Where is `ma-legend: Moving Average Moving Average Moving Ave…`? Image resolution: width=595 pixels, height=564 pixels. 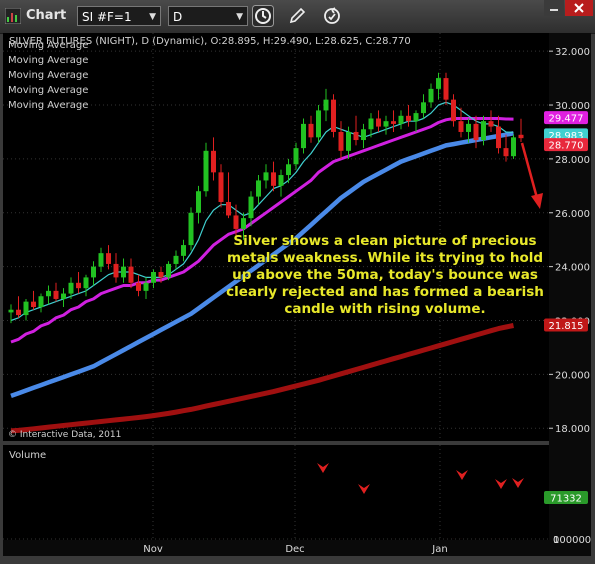
ma-legend: Moving Average Moving Average Moving Ave… is located at coordinates (48, 75).